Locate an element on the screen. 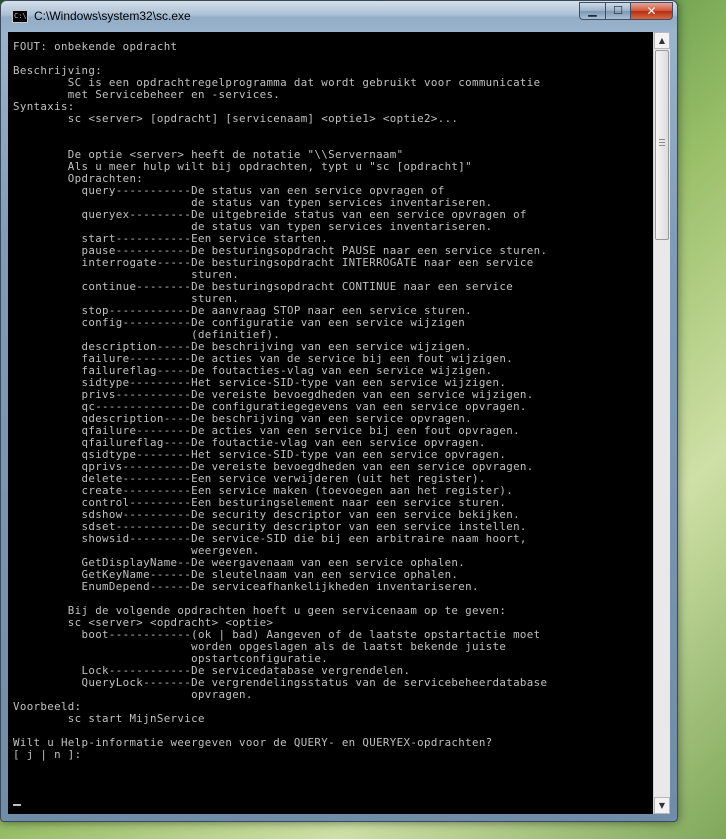  console-line: [ j | n ]: is located at coordinates (47, 754).